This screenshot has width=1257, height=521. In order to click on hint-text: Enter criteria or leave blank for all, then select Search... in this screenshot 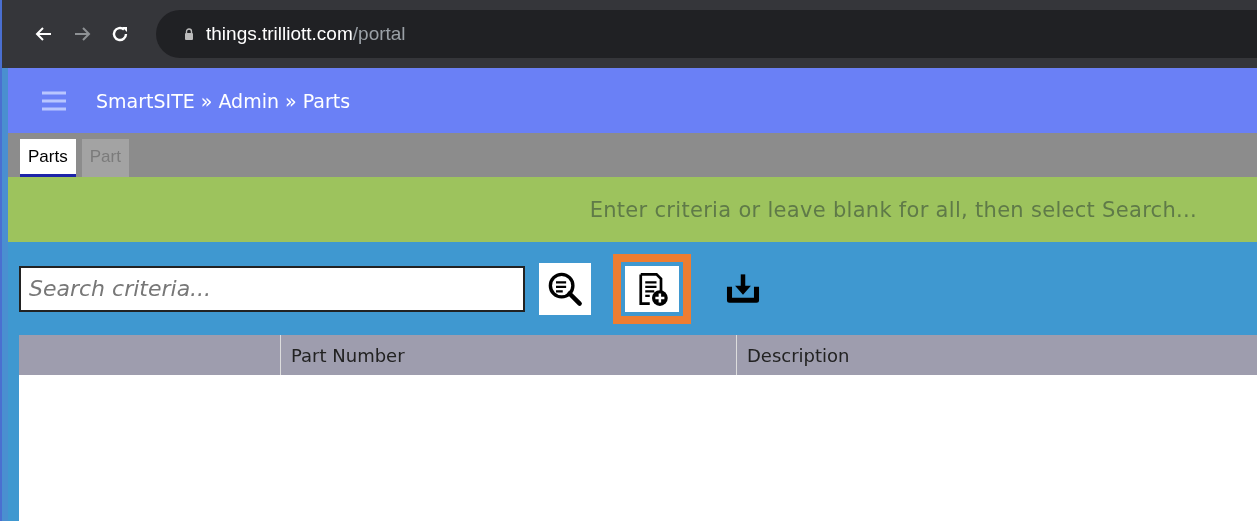, I will do `click(893, 209)`.